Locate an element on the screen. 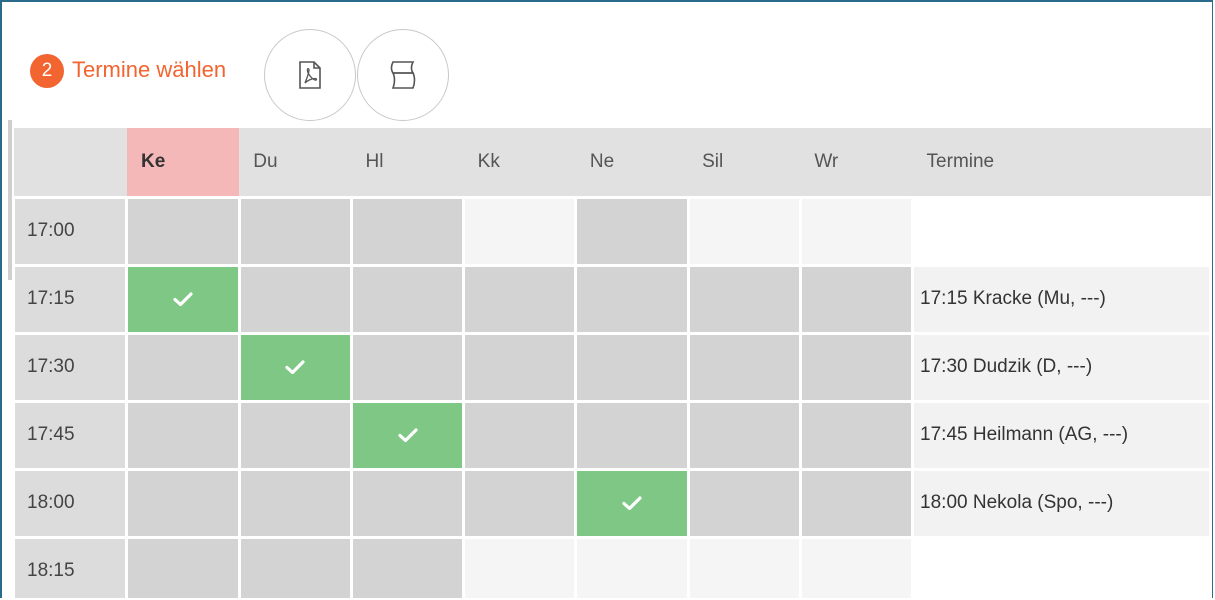 This screenshot has height=600, width=1215. teacher-column-header: Kk is located at coordinates (519, 162).